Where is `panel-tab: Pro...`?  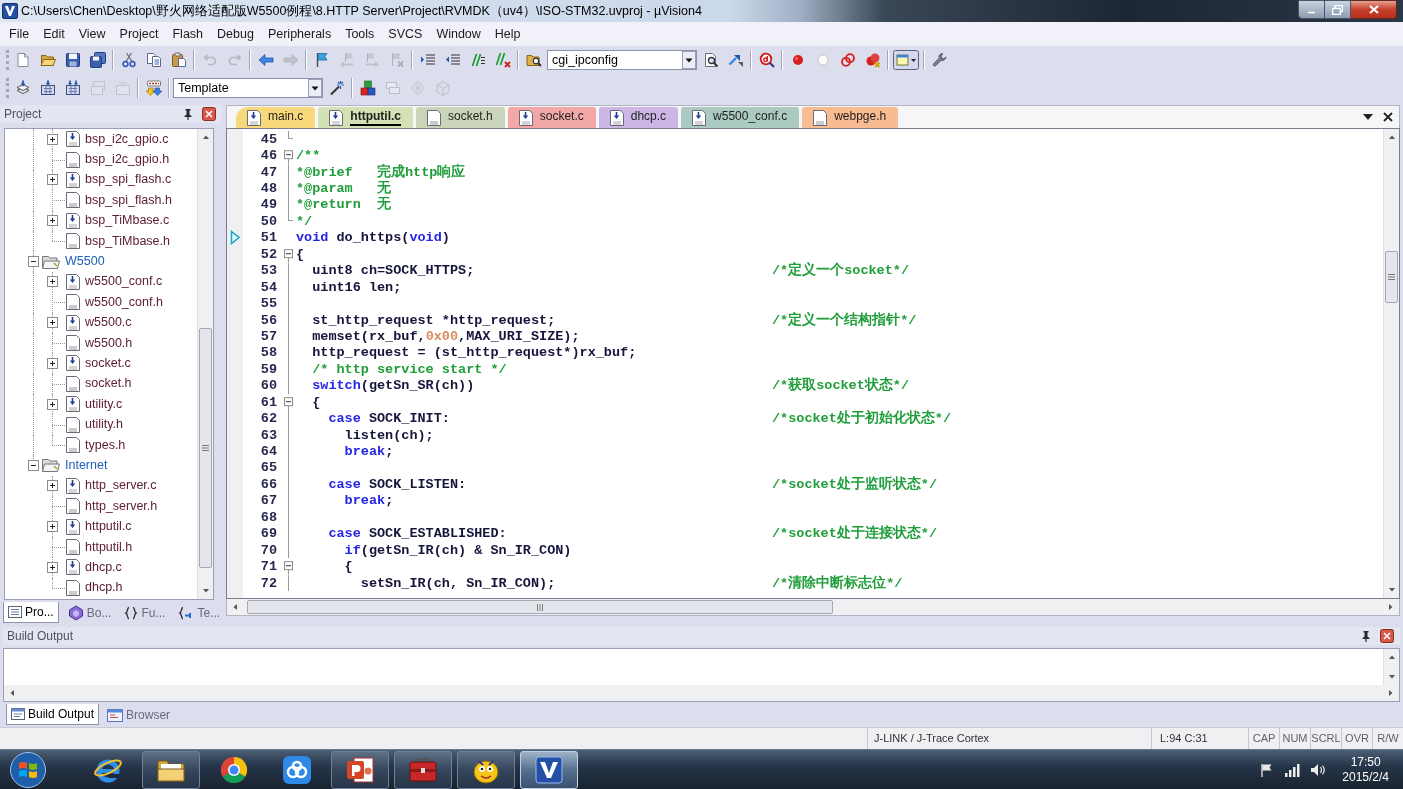 panel-tab: Pro... is located at coordinates (31, 612).